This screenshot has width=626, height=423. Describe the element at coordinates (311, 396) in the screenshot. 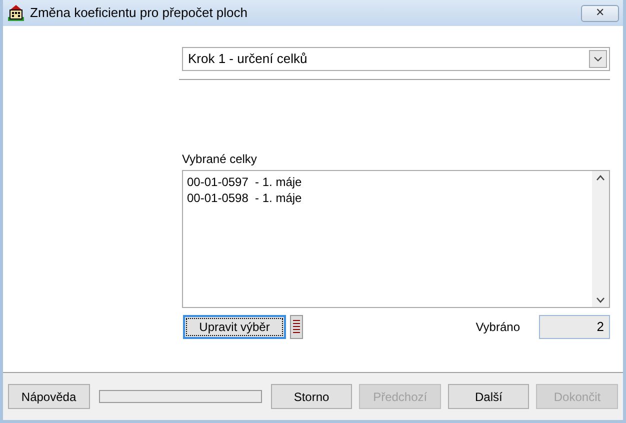

I see `cancel-button: Storno` at that location.